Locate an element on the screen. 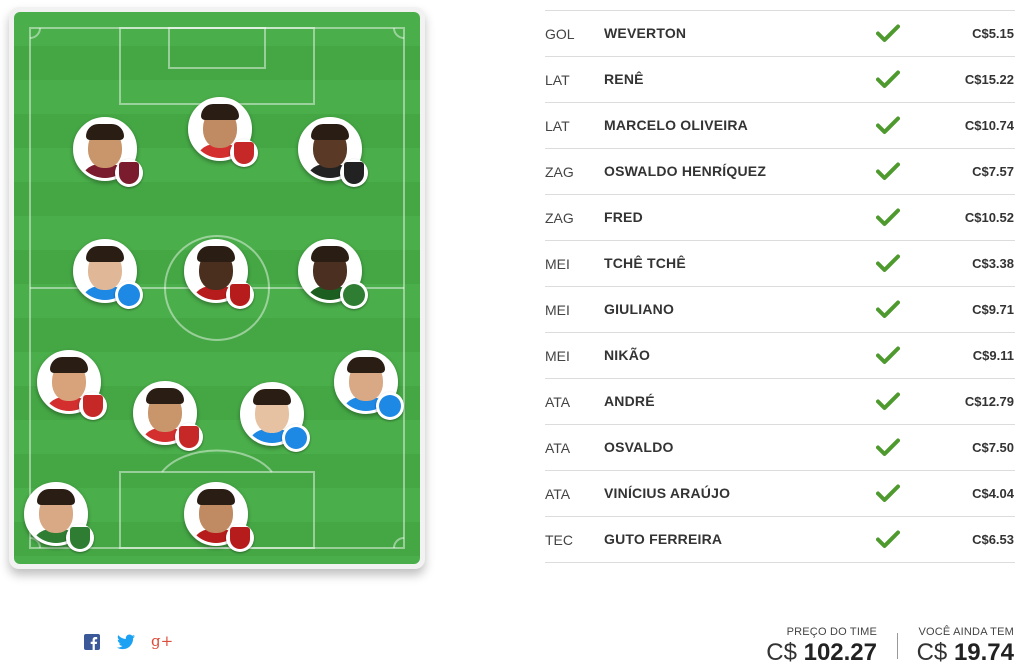  player-name: TCHÊ TCHÊ is located at coordinates (645, 263).